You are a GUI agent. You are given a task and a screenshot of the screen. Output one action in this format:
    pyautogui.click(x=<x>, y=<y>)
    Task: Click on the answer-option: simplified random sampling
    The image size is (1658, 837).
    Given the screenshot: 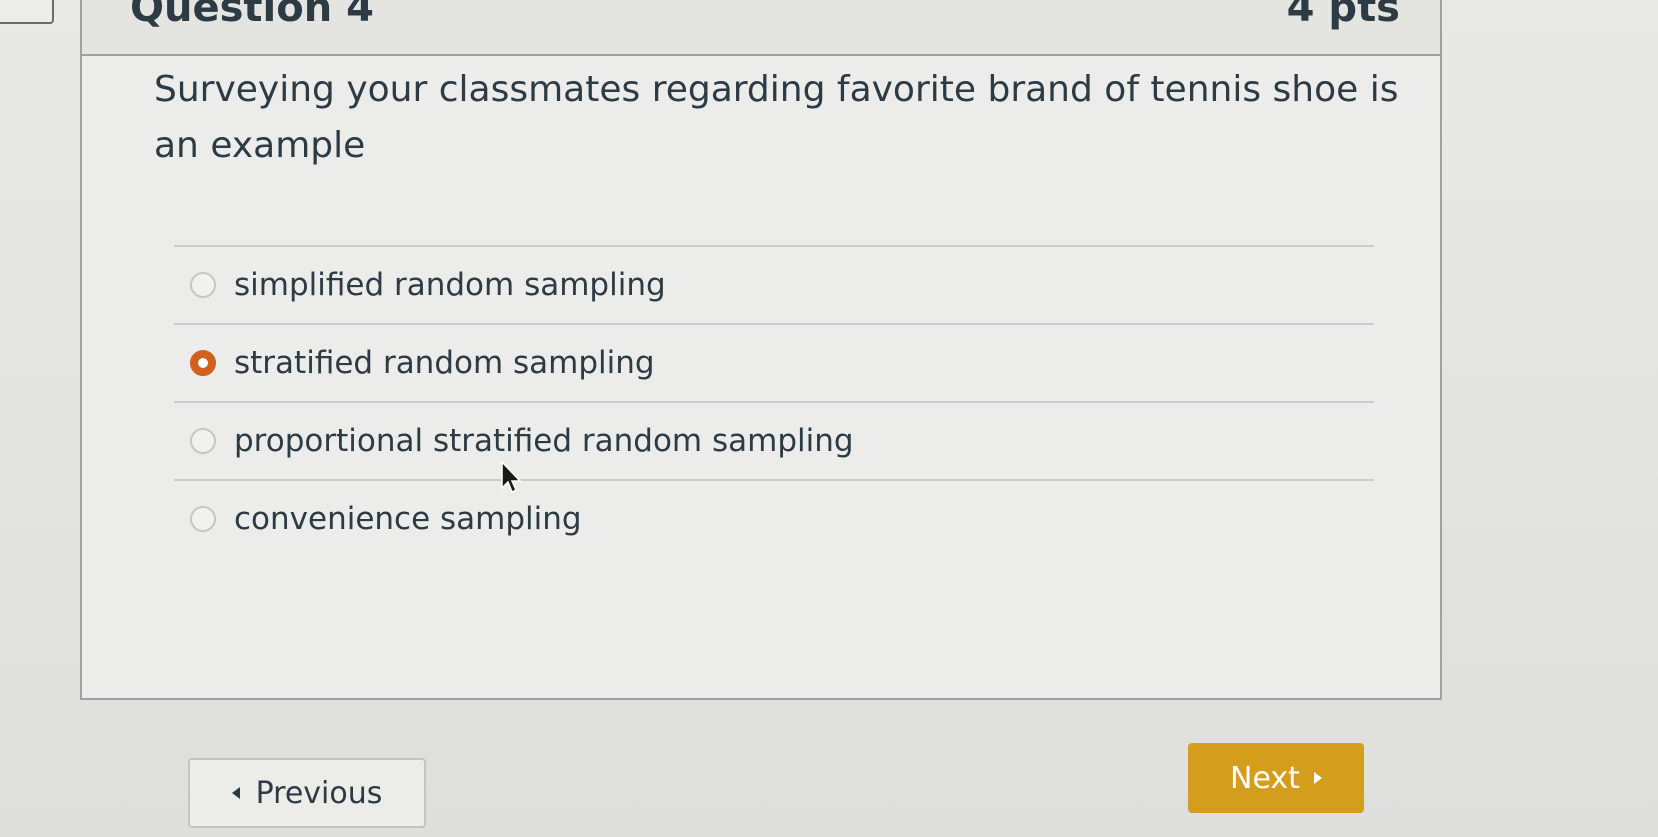 What is the action you would take?
    pyautogui.click(x=774, y=286)
    